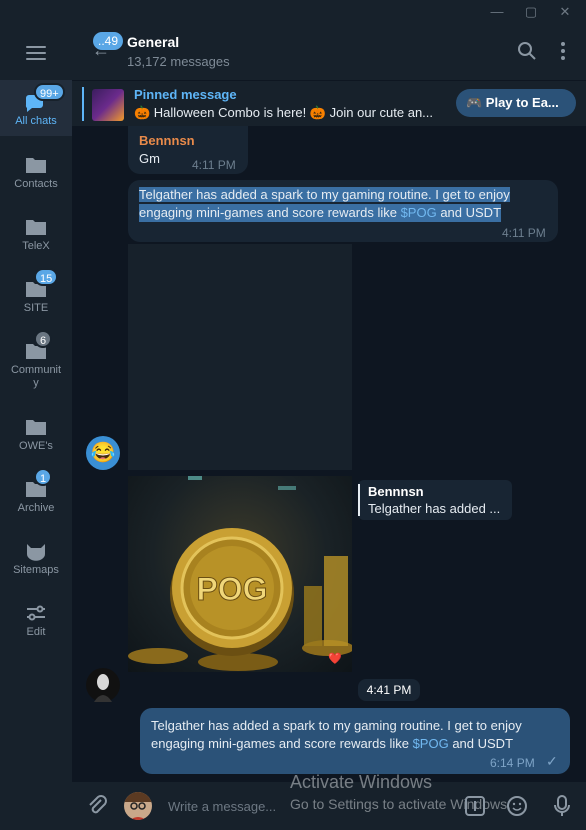 The height and width of the screenshot is (830, 586). Describe the element at coordinates (43, 339) in the screenshot. I see `unread-badge: 6` at that location.